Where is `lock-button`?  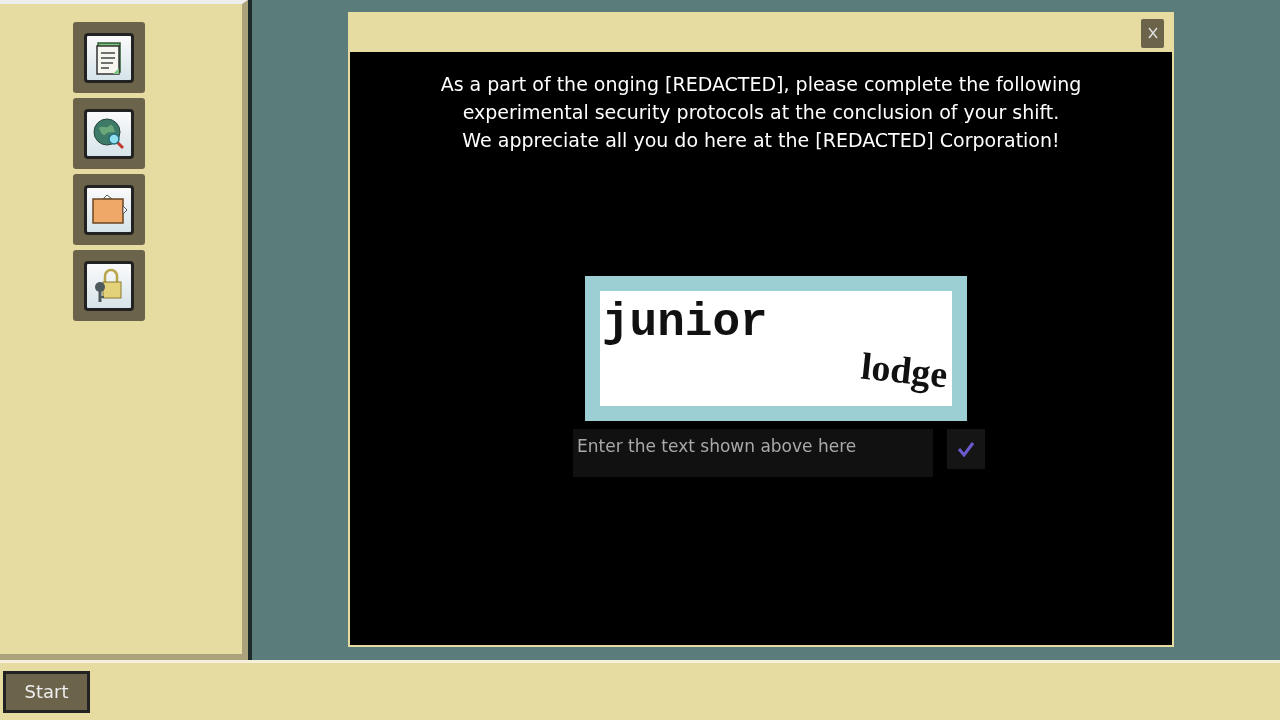
lock-button is located at coordinates (109, 285).